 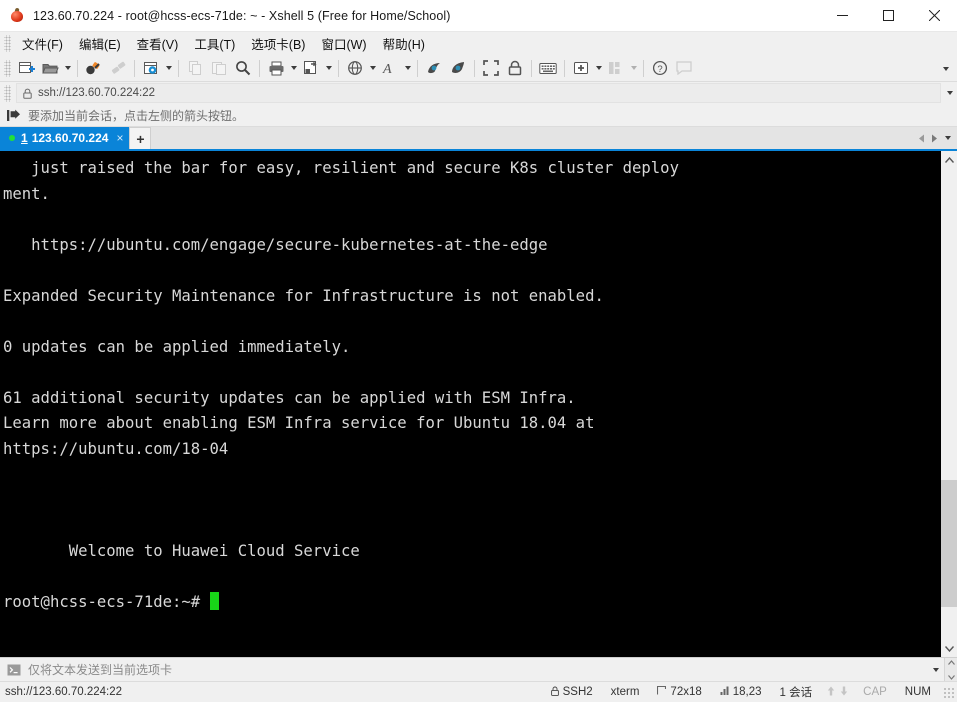 What do you see at coordinates (70, 138) in the screenshot?
I see `tab-label: 123.60.70.224` at bounding box center [70, 138].